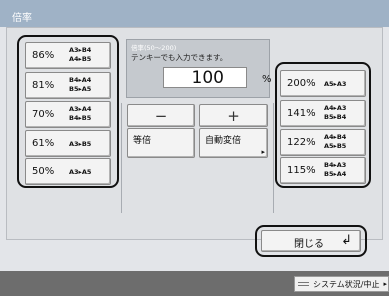  What do you see at coordinates (43, 143) in the screenshot?
I see `ratio-percent: 61%` at bounding box center [43, 143].